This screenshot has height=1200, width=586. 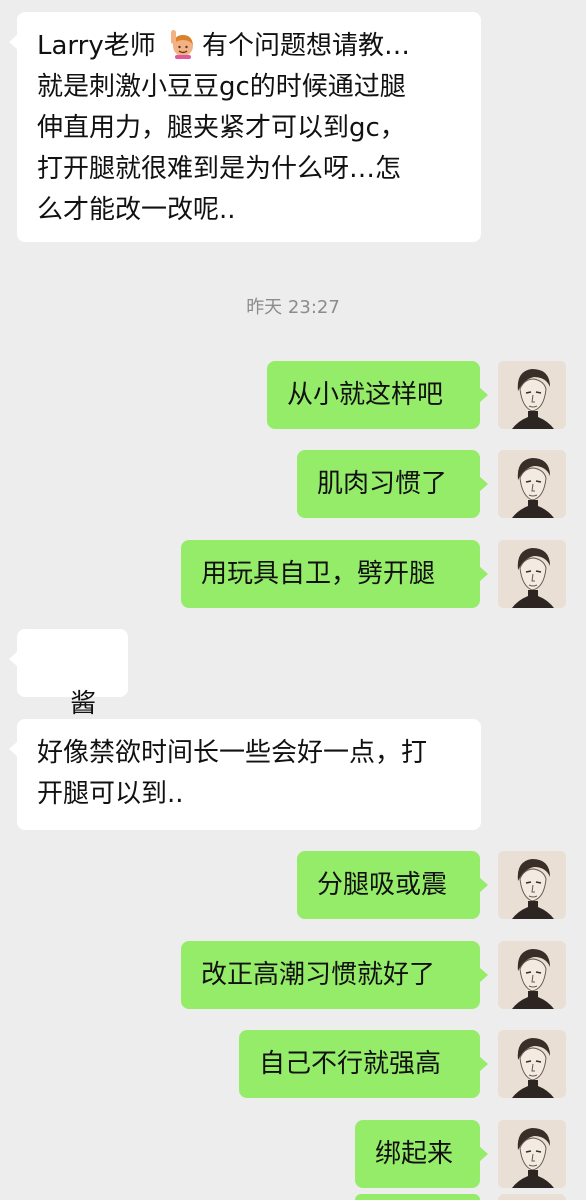 What do you see at coordinates (136, 210) in the screenshot?
I see `message-line: 么才能改一改呢..` at bounding box center [136, 210].